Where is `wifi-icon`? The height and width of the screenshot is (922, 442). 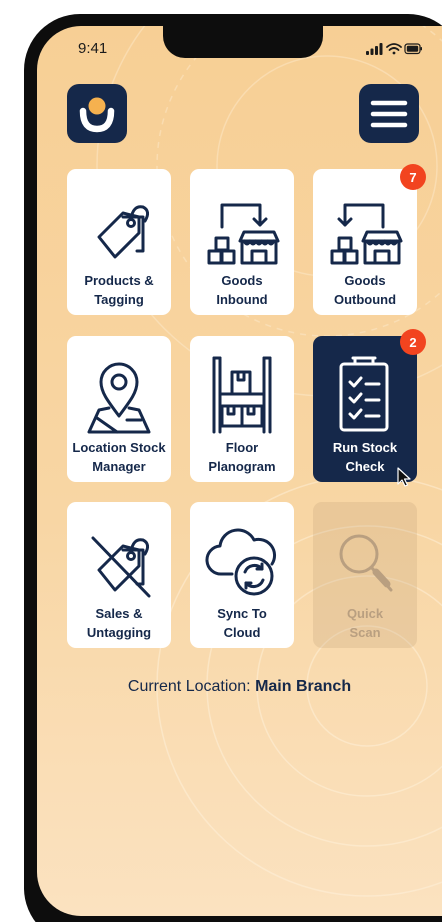 wifi-icon is located at coordinates (394, 49).